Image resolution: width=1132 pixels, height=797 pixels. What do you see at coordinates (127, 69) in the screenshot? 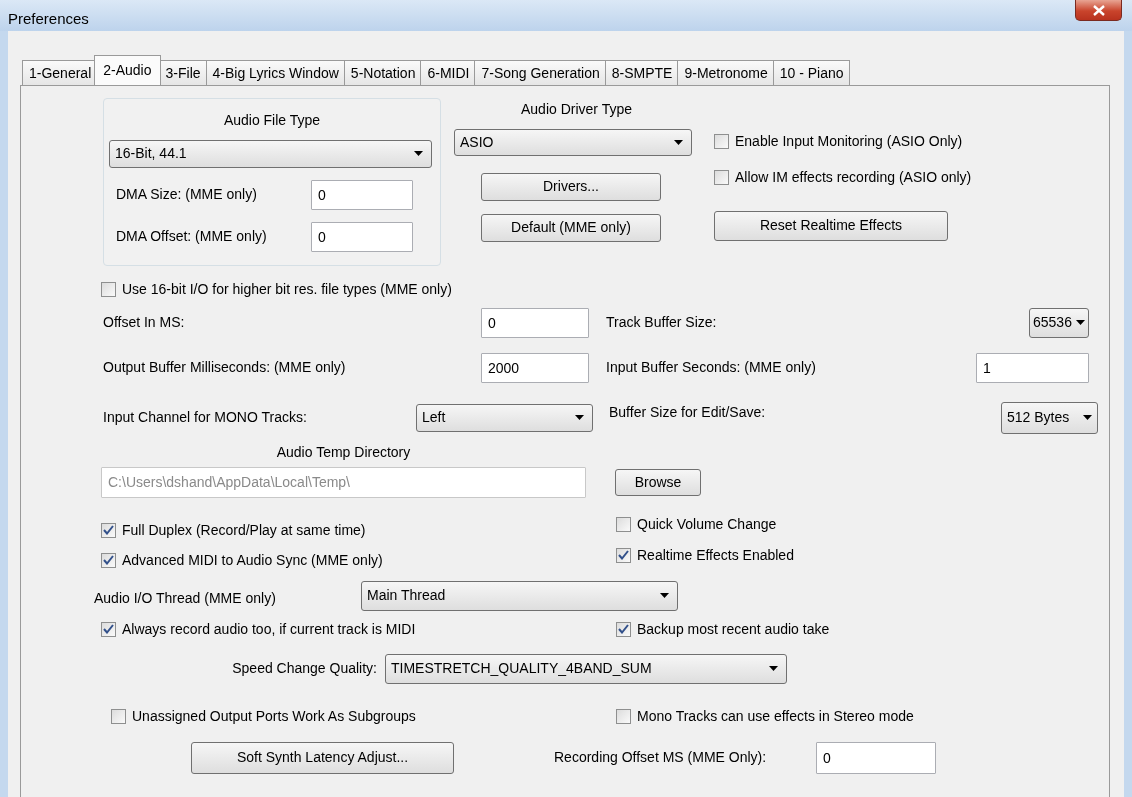
I see `tab: 2-Audio` at bounding box center [127, 69].